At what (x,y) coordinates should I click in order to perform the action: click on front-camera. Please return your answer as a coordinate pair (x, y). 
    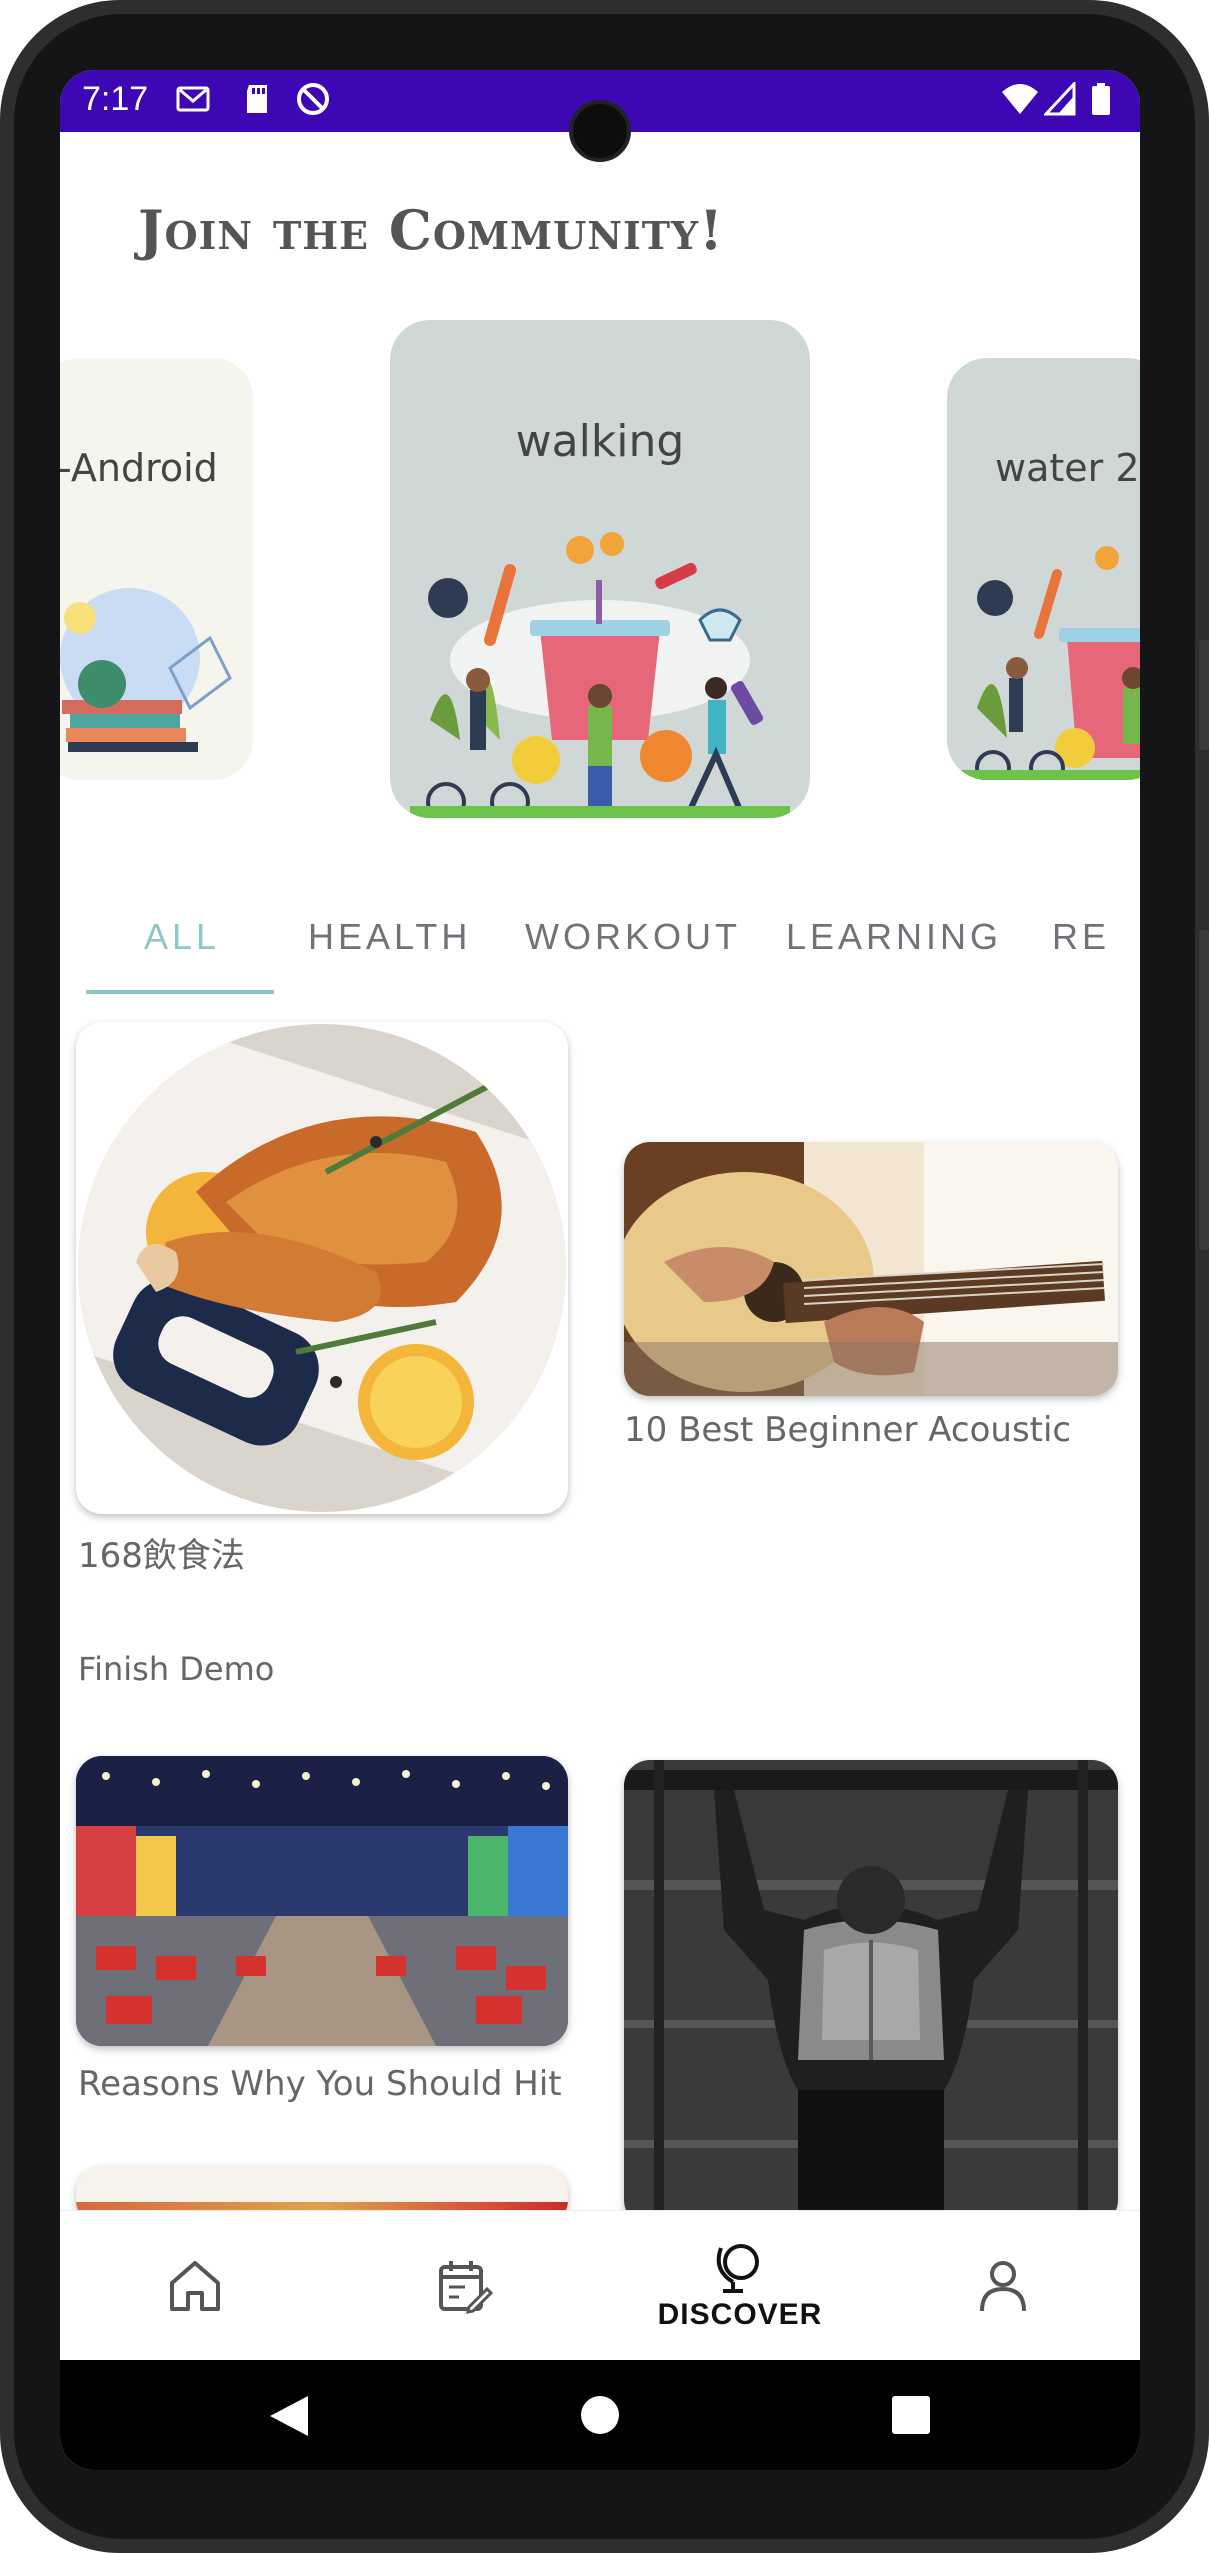
    Looking at the image, I should click on (600, 131).